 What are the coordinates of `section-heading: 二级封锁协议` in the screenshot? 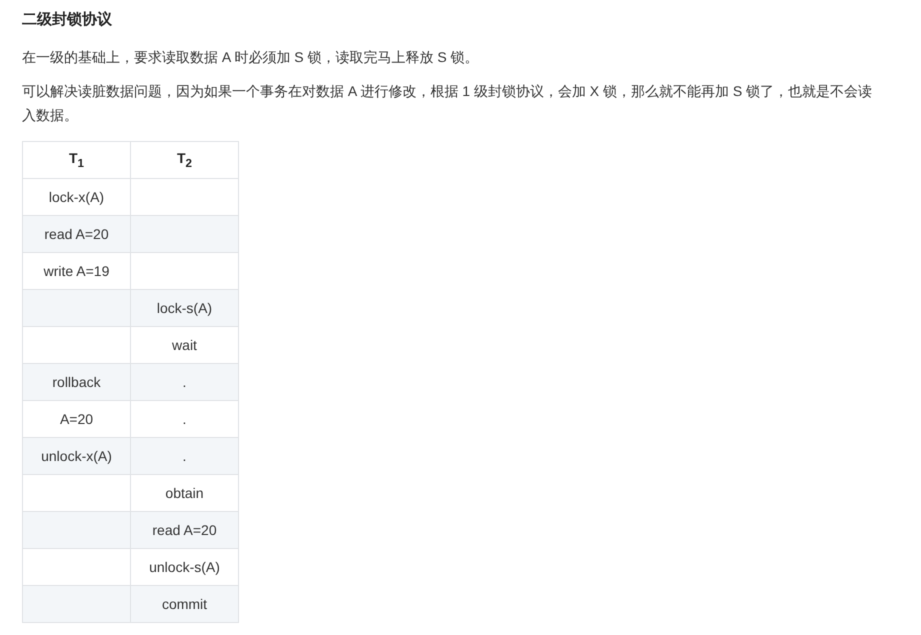 It's located at (67, 20).